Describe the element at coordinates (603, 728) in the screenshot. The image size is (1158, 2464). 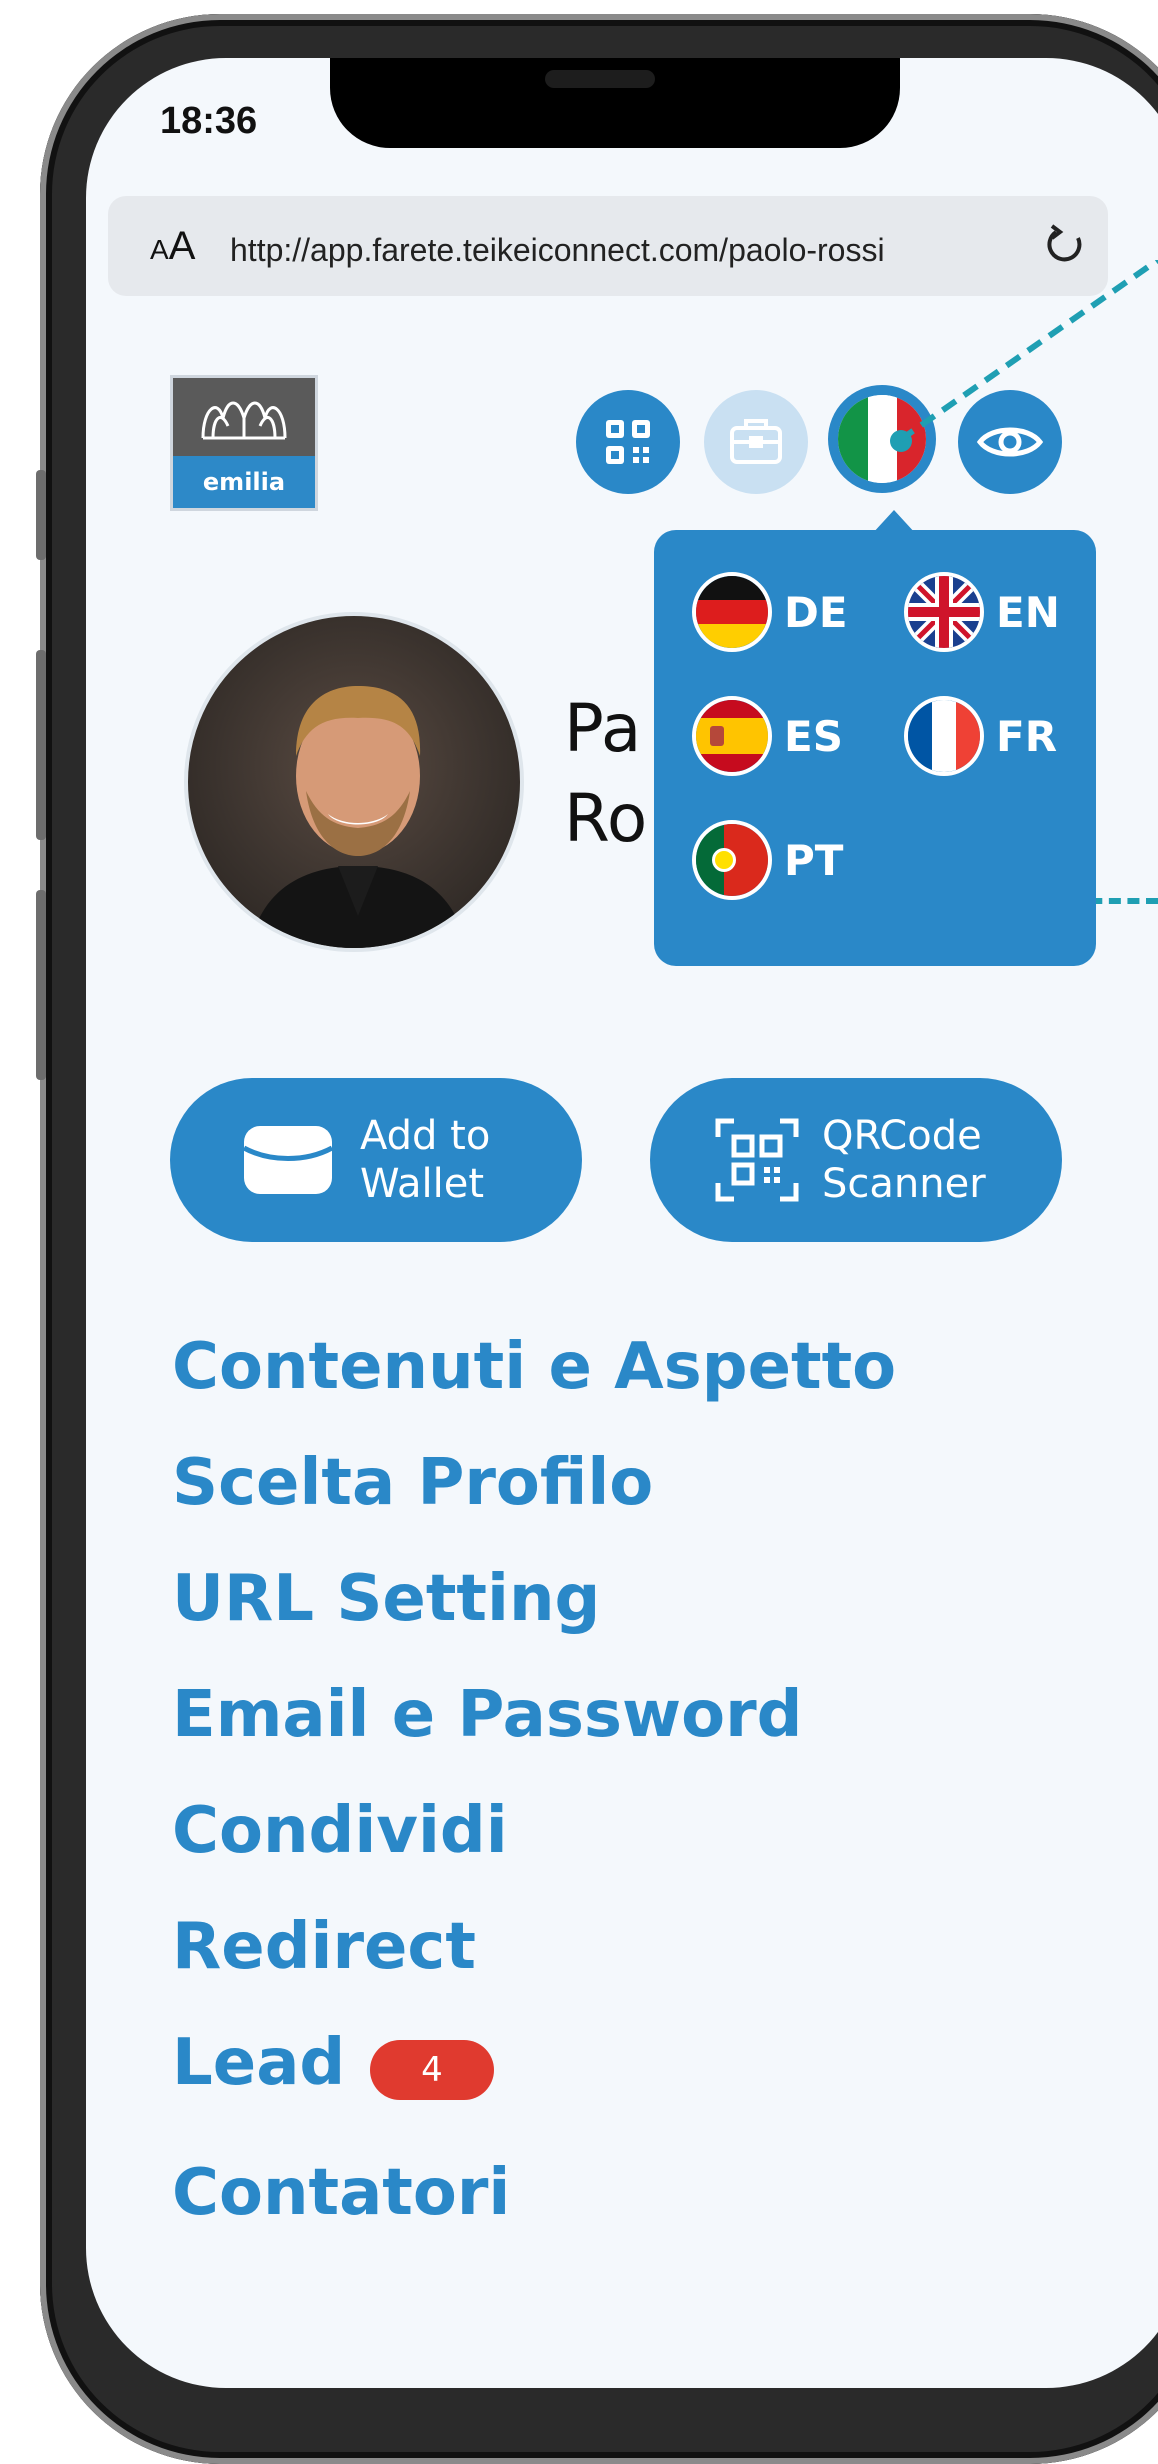
I see `profile-first-name: Pa` at that location.